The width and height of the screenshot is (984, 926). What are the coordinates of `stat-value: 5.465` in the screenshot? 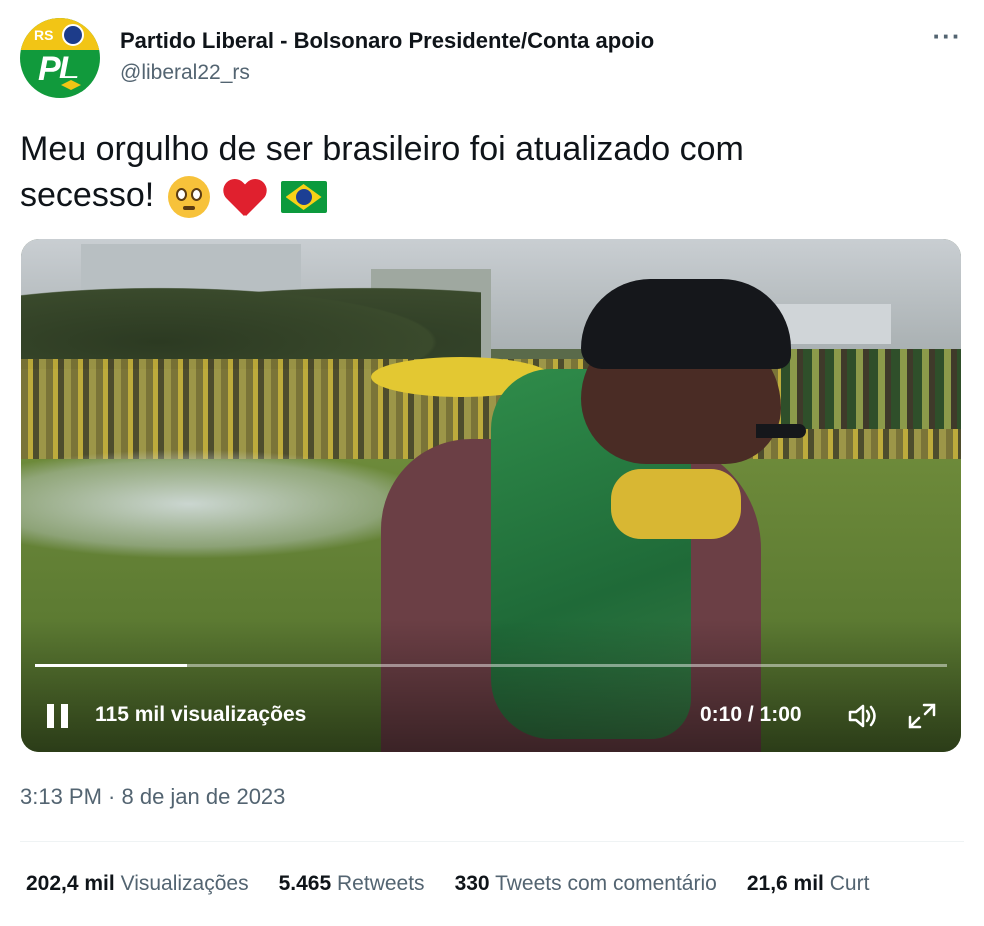 It's located at (305, 883).